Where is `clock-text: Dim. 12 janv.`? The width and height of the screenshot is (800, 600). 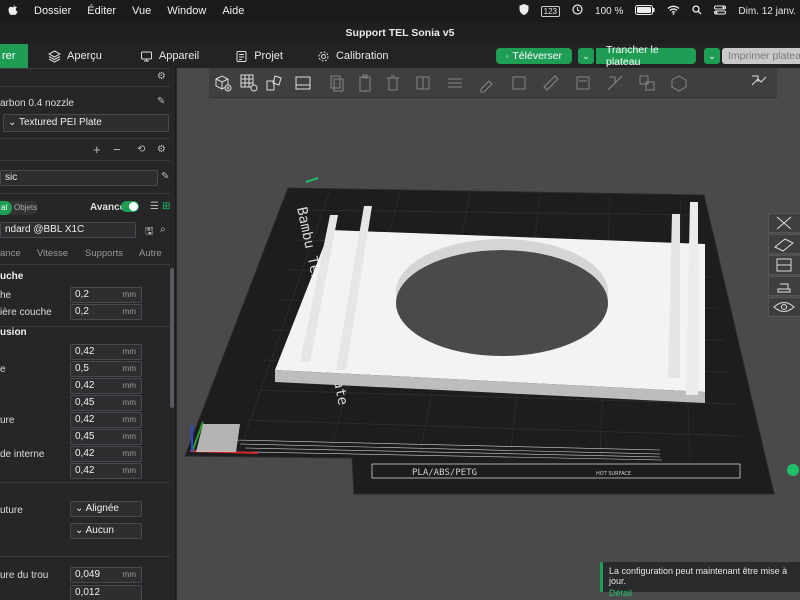
clock-text: Dim. 12 janv. is located at coordinates (767, 11).